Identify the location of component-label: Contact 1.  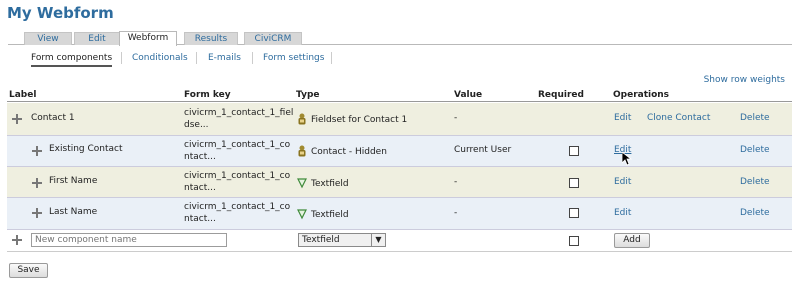
(53, 118).